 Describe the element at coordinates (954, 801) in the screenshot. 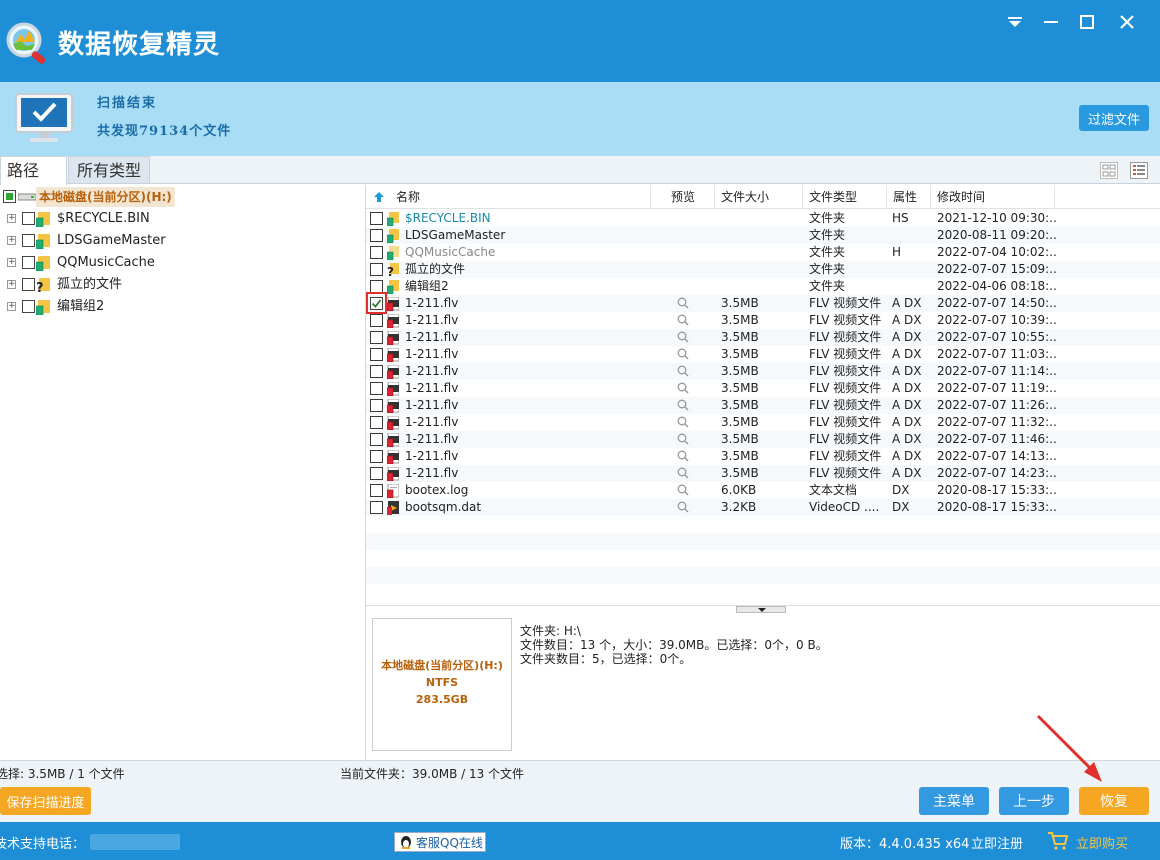

I see `main-menu-button: 主菜单` at that location.